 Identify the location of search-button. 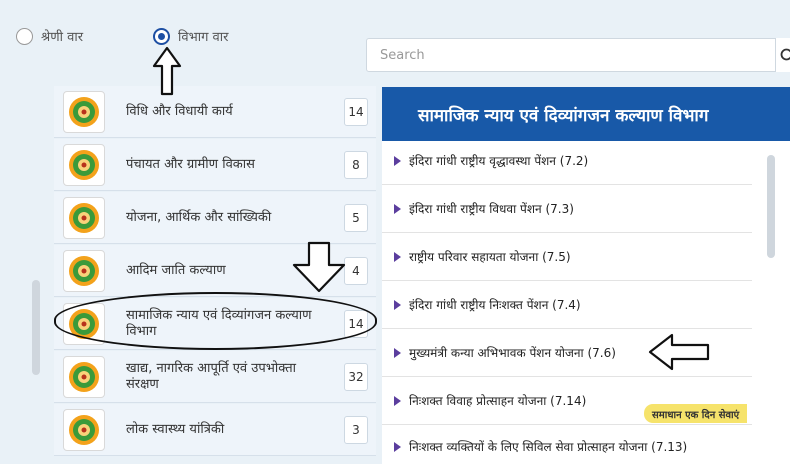
(782, 55).